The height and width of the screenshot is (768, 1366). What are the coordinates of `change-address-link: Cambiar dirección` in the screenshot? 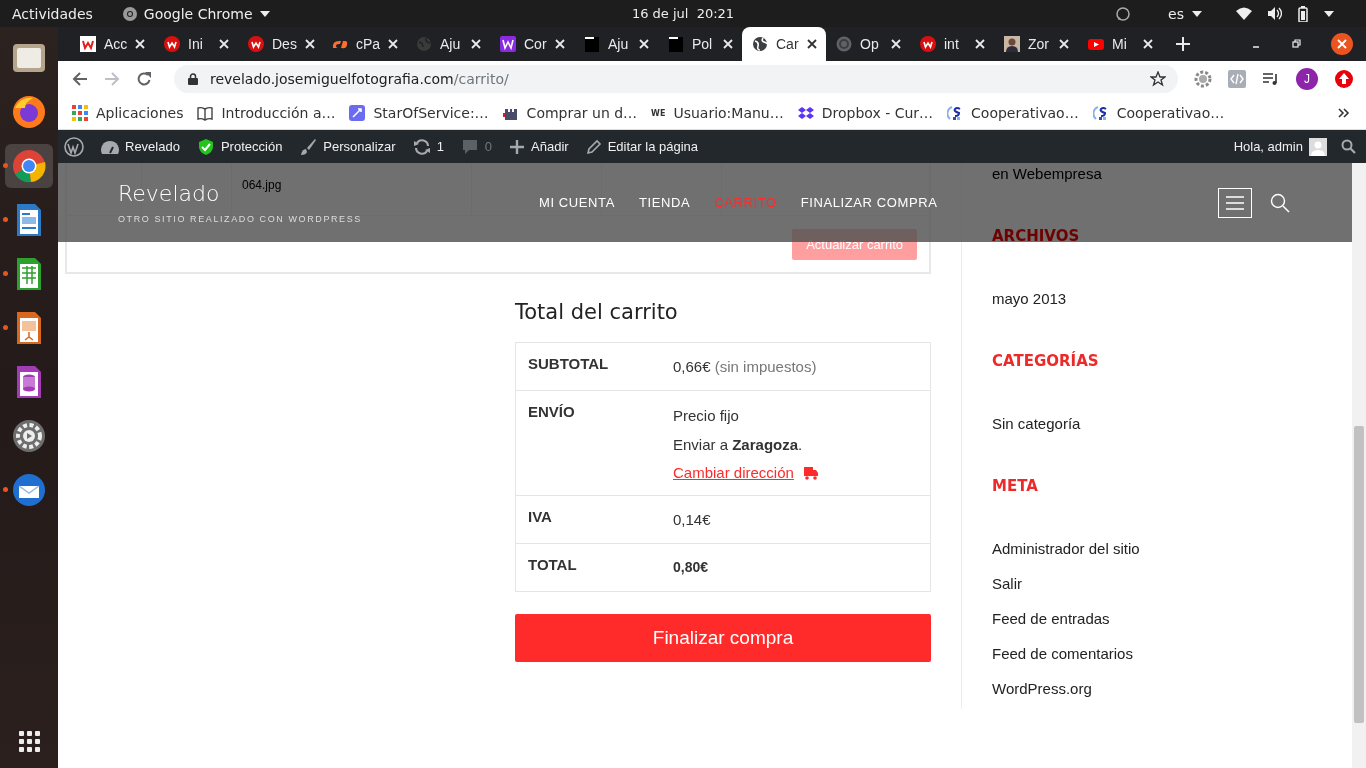 It's located at (733, 472).